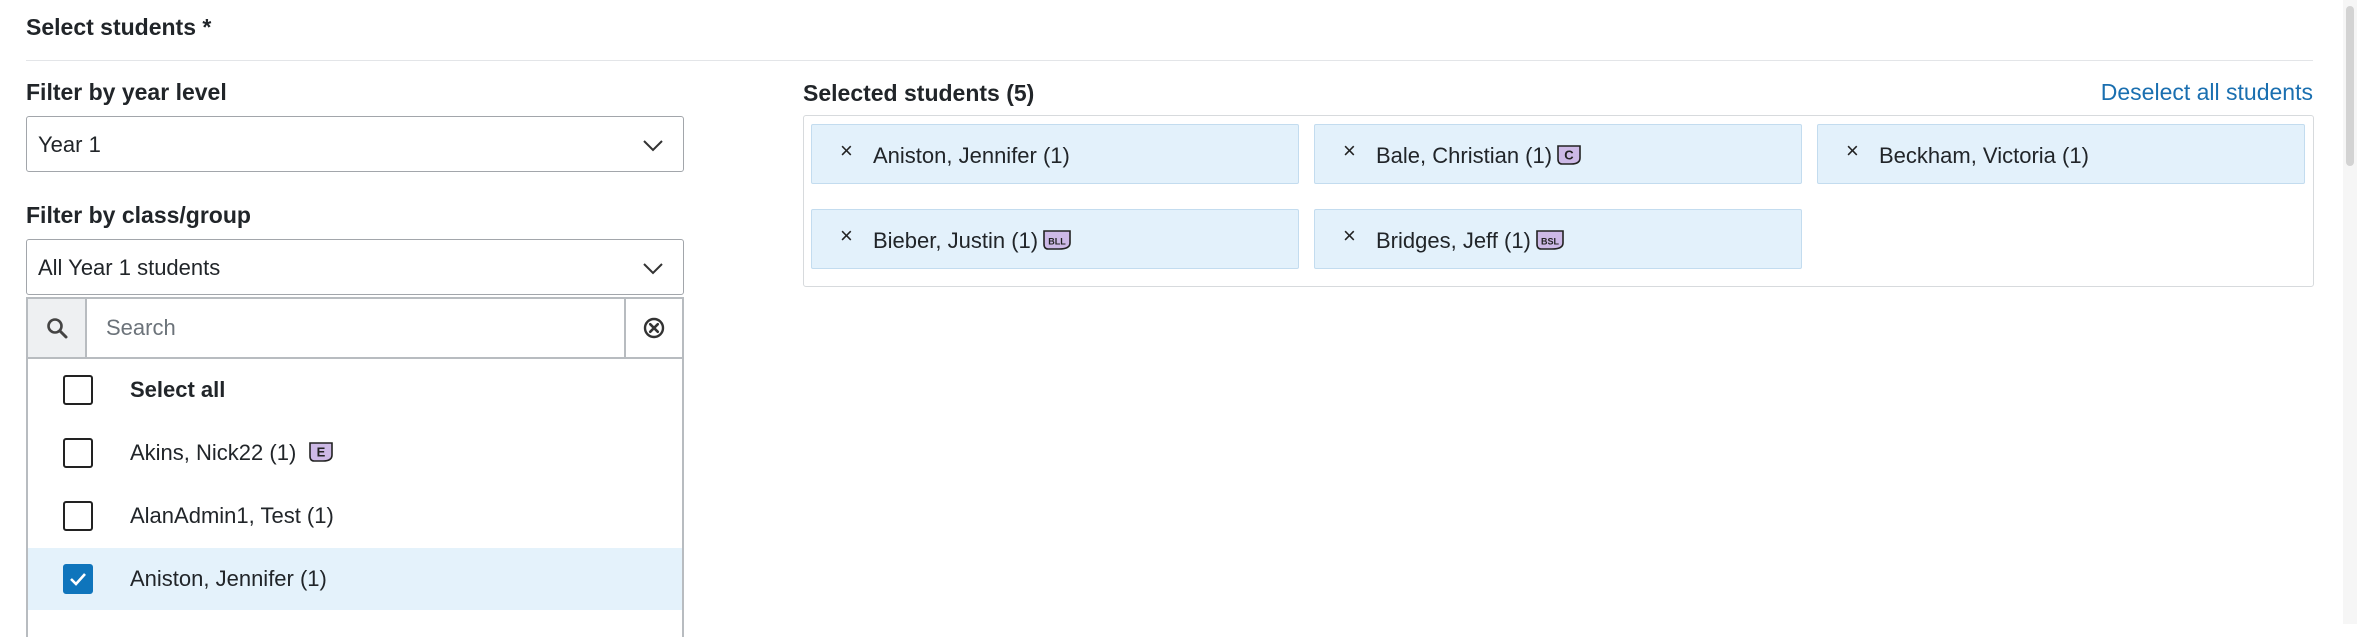 This screenshot has height=637, width=2357. I want to click on chip-student-name: Aniston, Jennifer (1), so click(971, 155).